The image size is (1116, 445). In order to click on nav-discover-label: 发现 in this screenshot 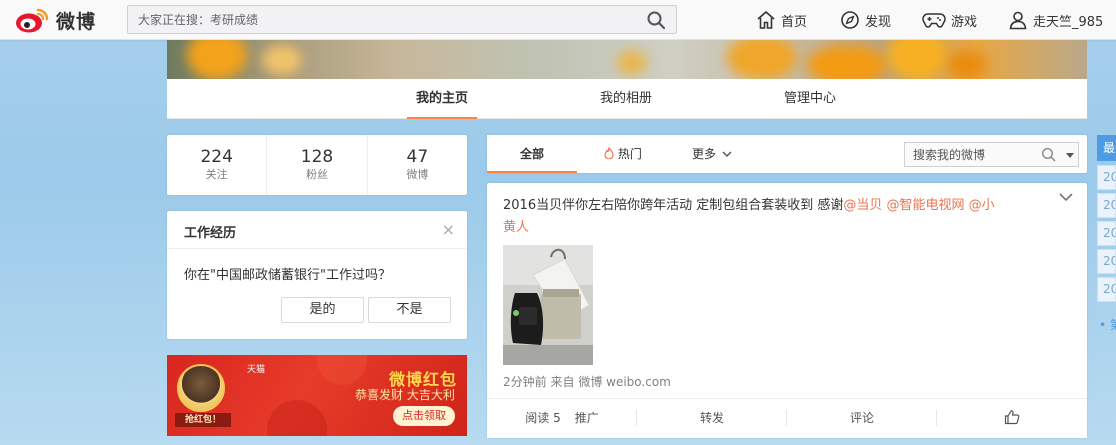, I will do `click(878, 22)`.